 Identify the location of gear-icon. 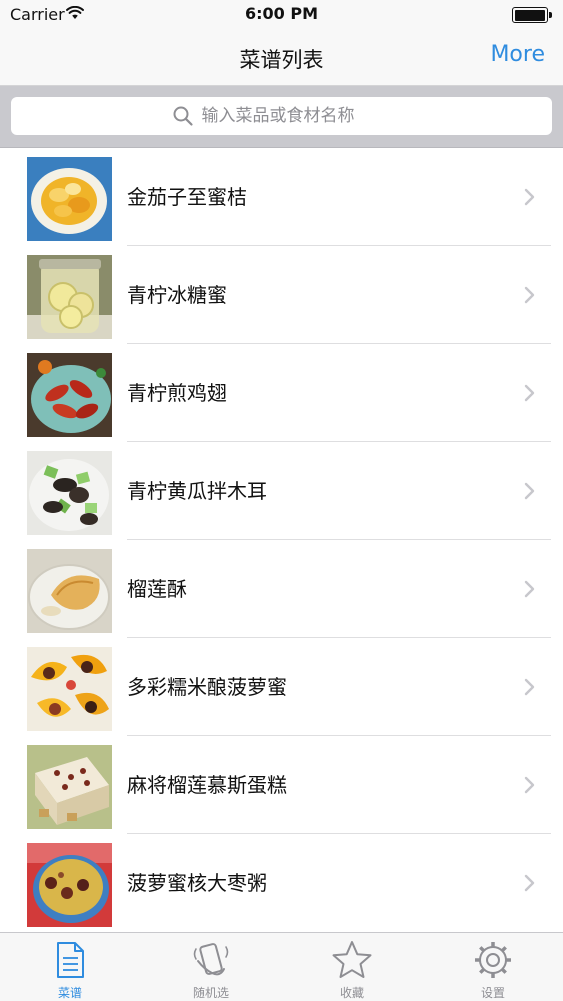
(493, 960).